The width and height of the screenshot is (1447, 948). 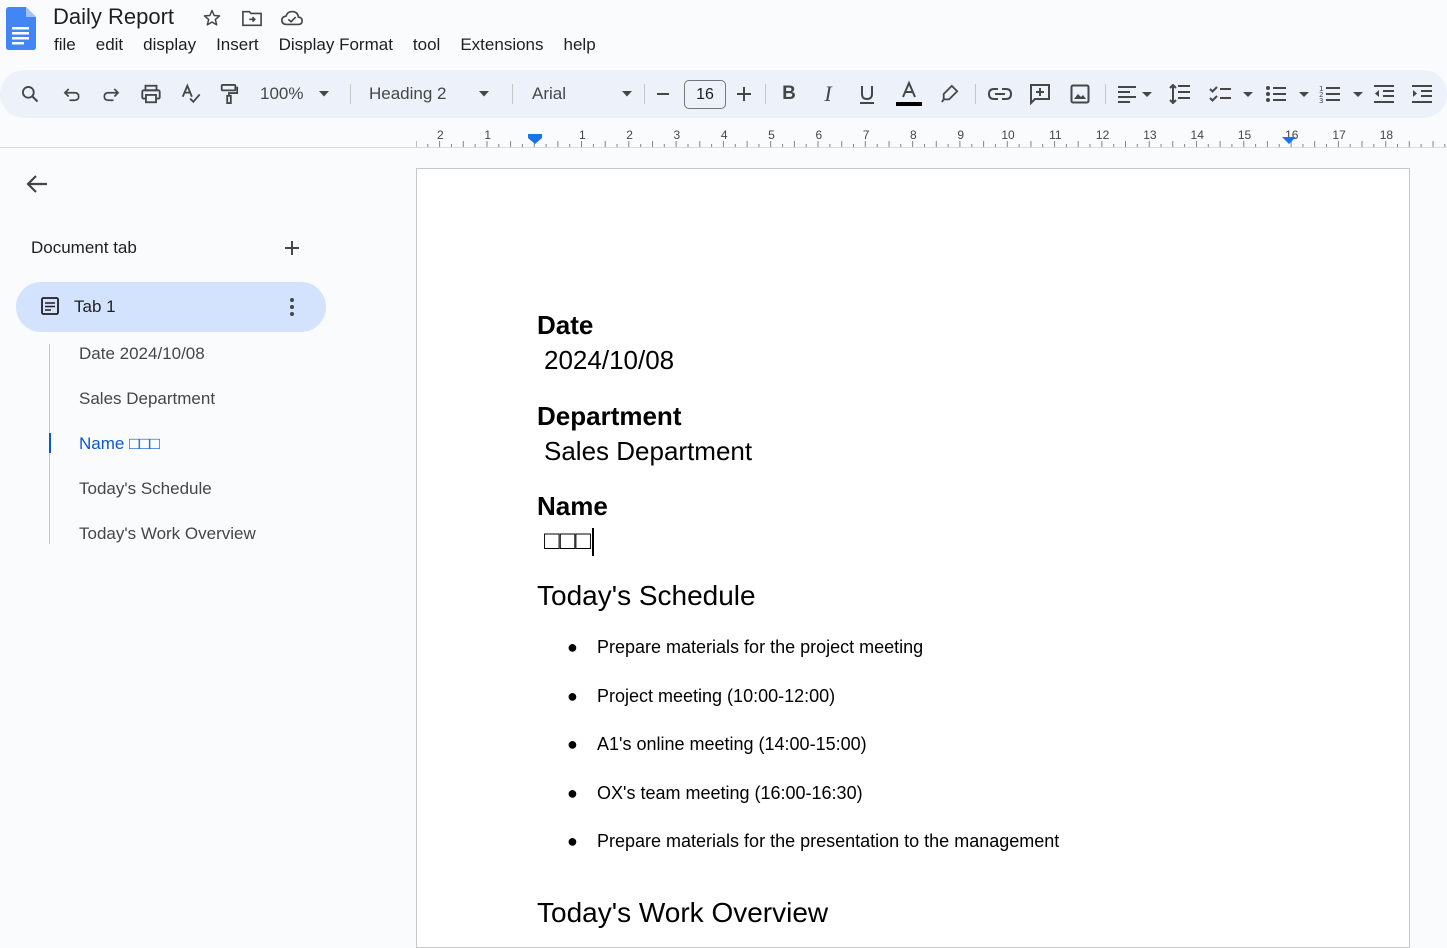 I want to click on ruler: 2 1 1 2 3 4 5 6 7 8 9 10 11 12 13 14 15 16 17 18, so click(x=931, y=136).